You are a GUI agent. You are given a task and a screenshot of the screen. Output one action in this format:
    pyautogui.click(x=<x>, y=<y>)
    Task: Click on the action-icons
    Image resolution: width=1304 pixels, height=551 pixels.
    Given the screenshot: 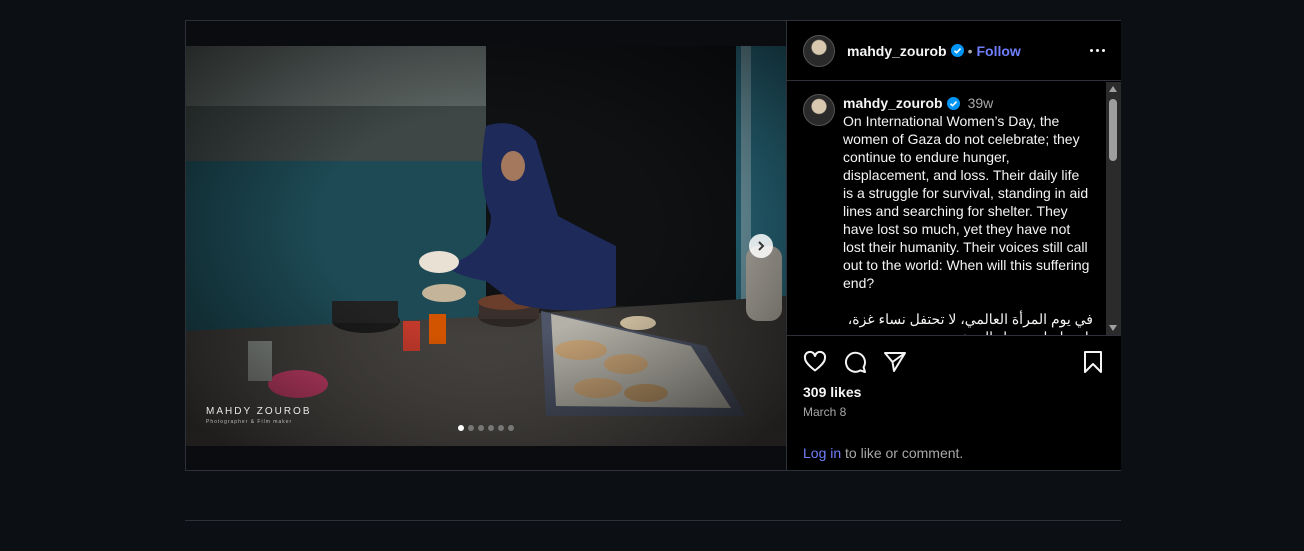 What is the action you would take?
    pyautogui.click(x=855, y=362)
    